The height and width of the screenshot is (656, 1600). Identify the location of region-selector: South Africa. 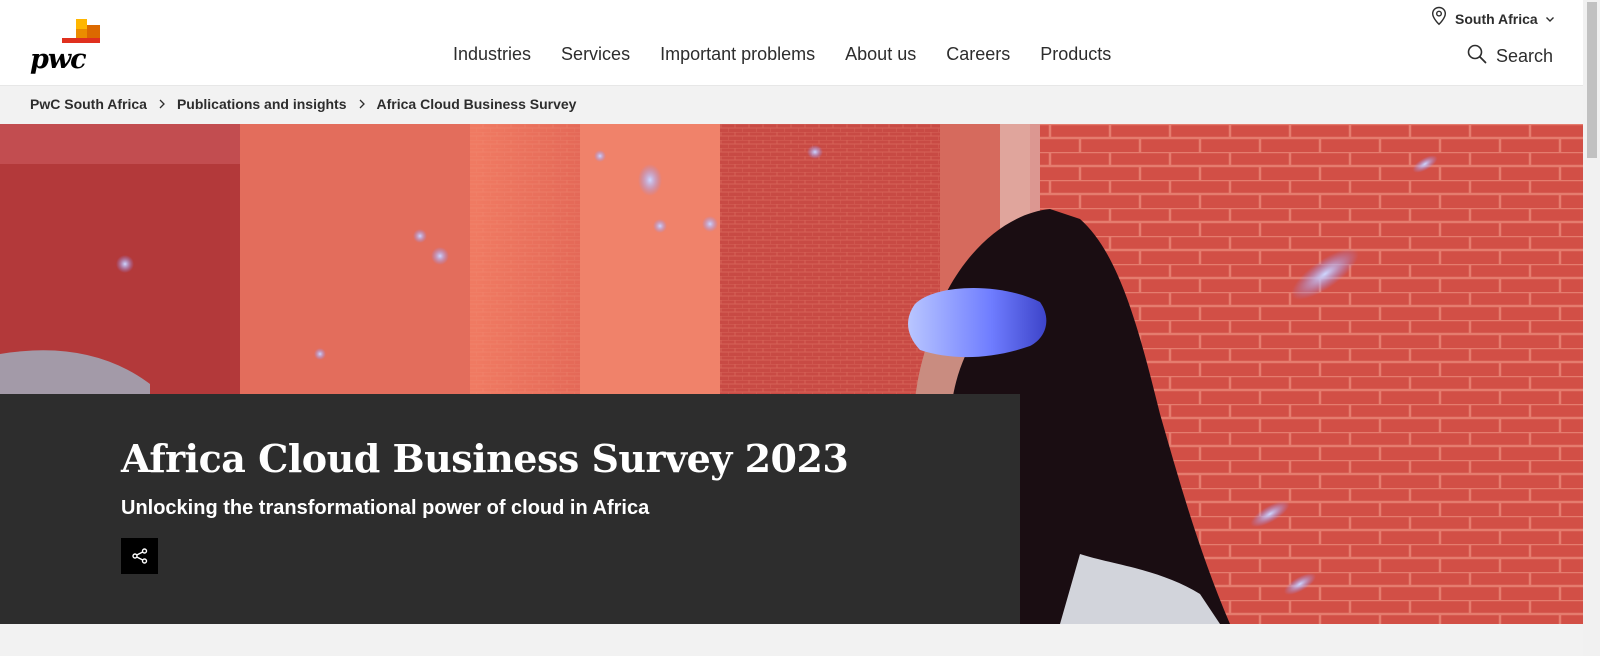
(1492, 18).